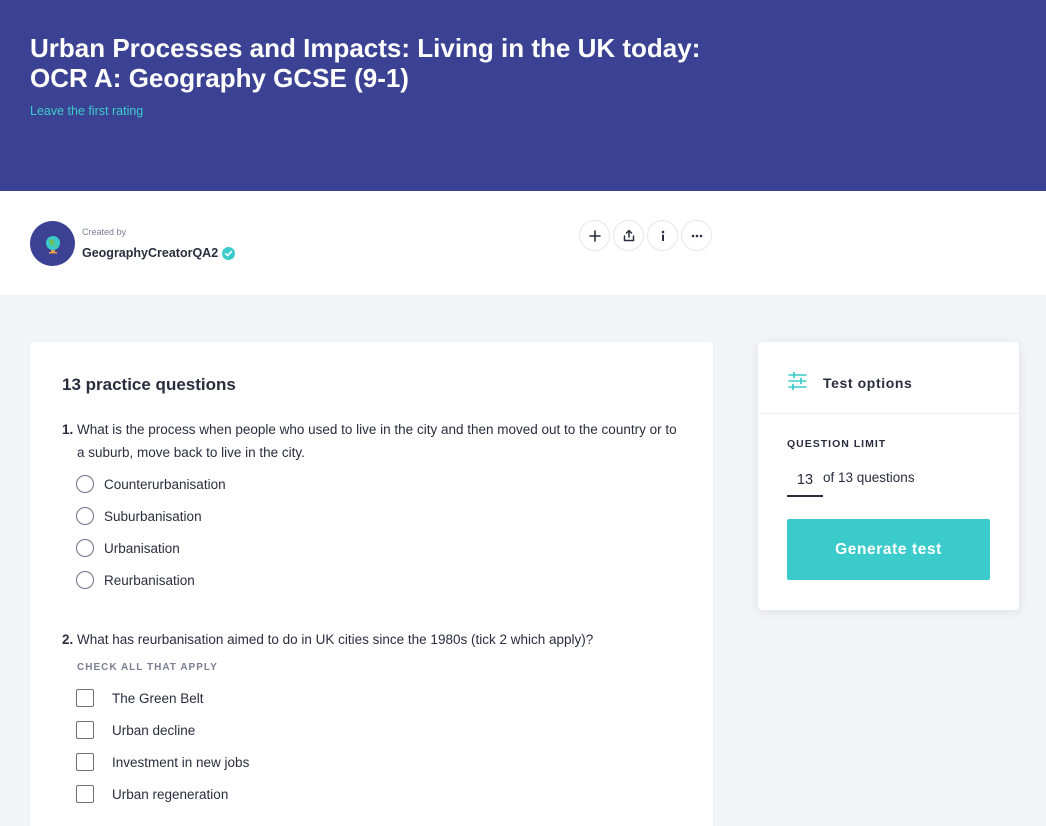  I want to click on share-button, so click(628, 235).